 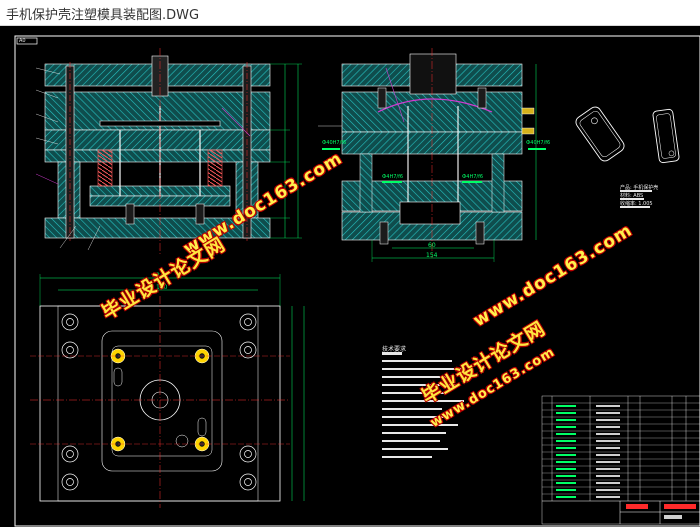 I want to click on tech-requirements-title: 技术要求, so click(x=394, y=349).